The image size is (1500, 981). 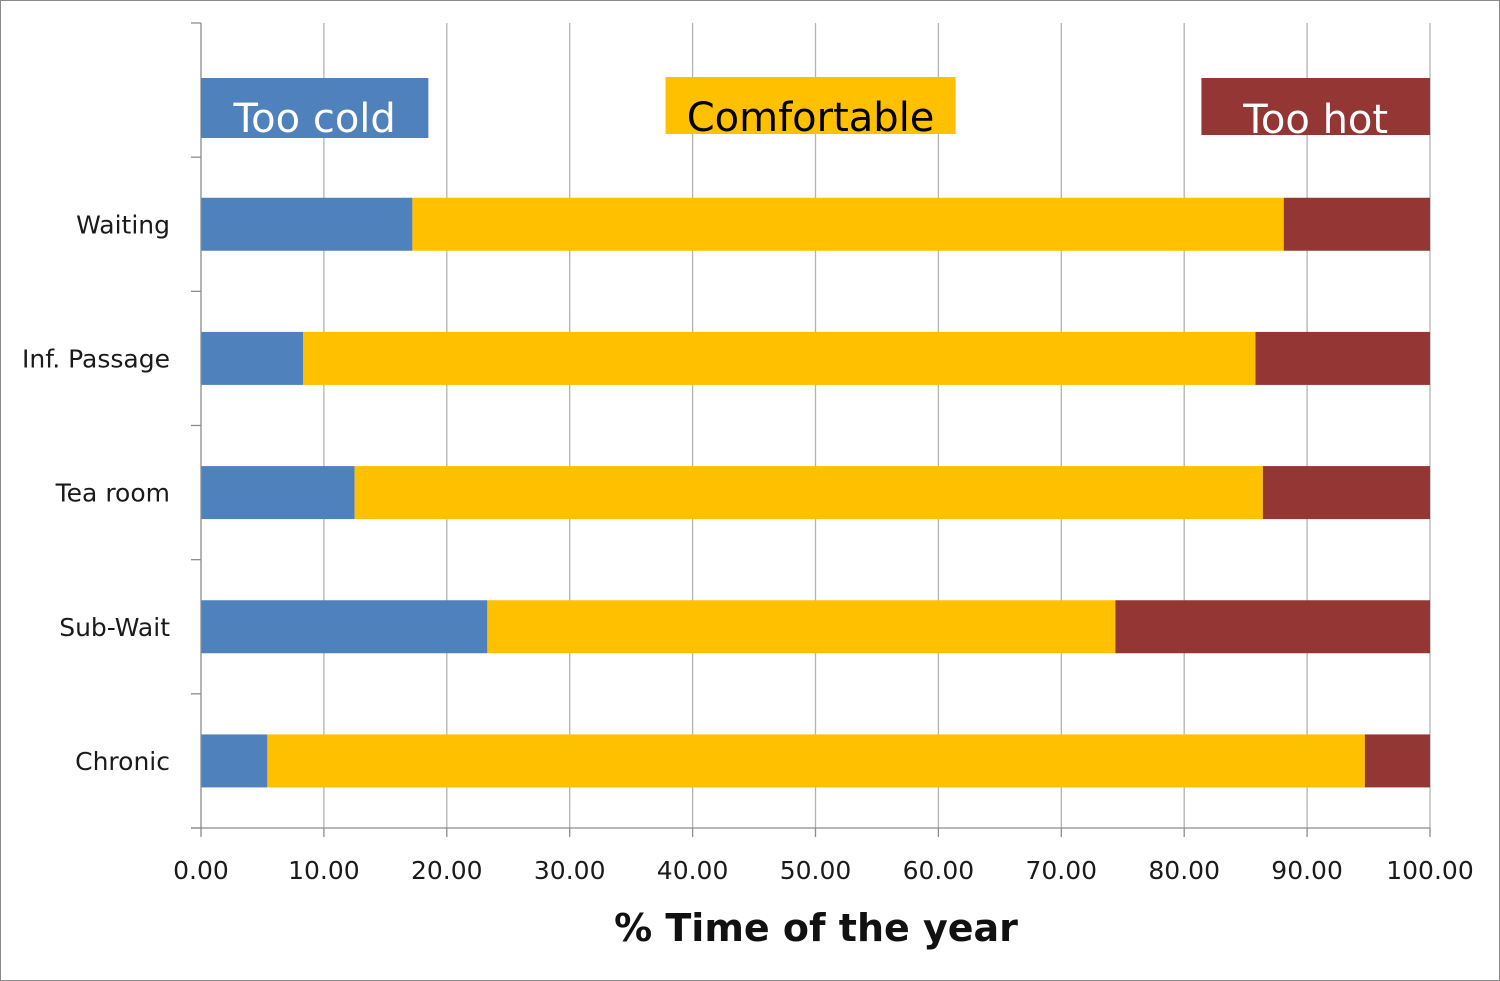 What do you see at coordinates (114, 627) in the screenshot?
I see `category-label: Sub-Wait` at bounding box center [114, 627].